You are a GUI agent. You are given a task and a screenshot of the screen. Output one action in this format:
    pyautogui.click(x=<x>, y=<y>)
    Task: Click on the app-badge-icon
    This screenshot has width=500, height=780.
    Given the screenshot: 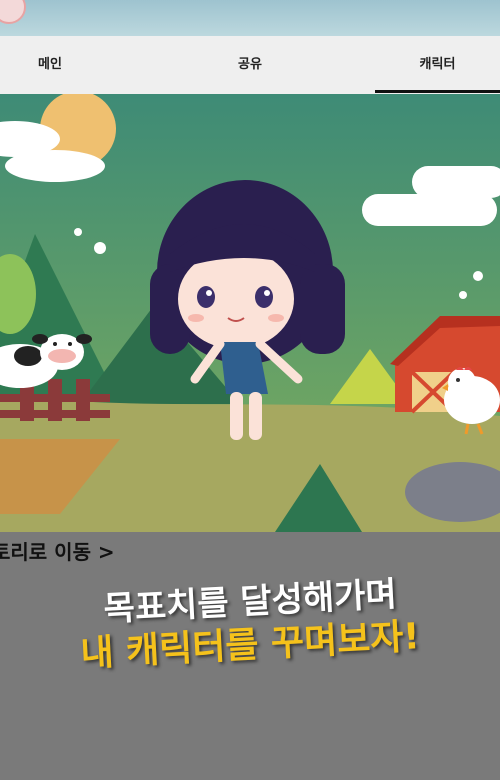 What is the action you would take?
    pyautogui.click(x=13, y=12)
    